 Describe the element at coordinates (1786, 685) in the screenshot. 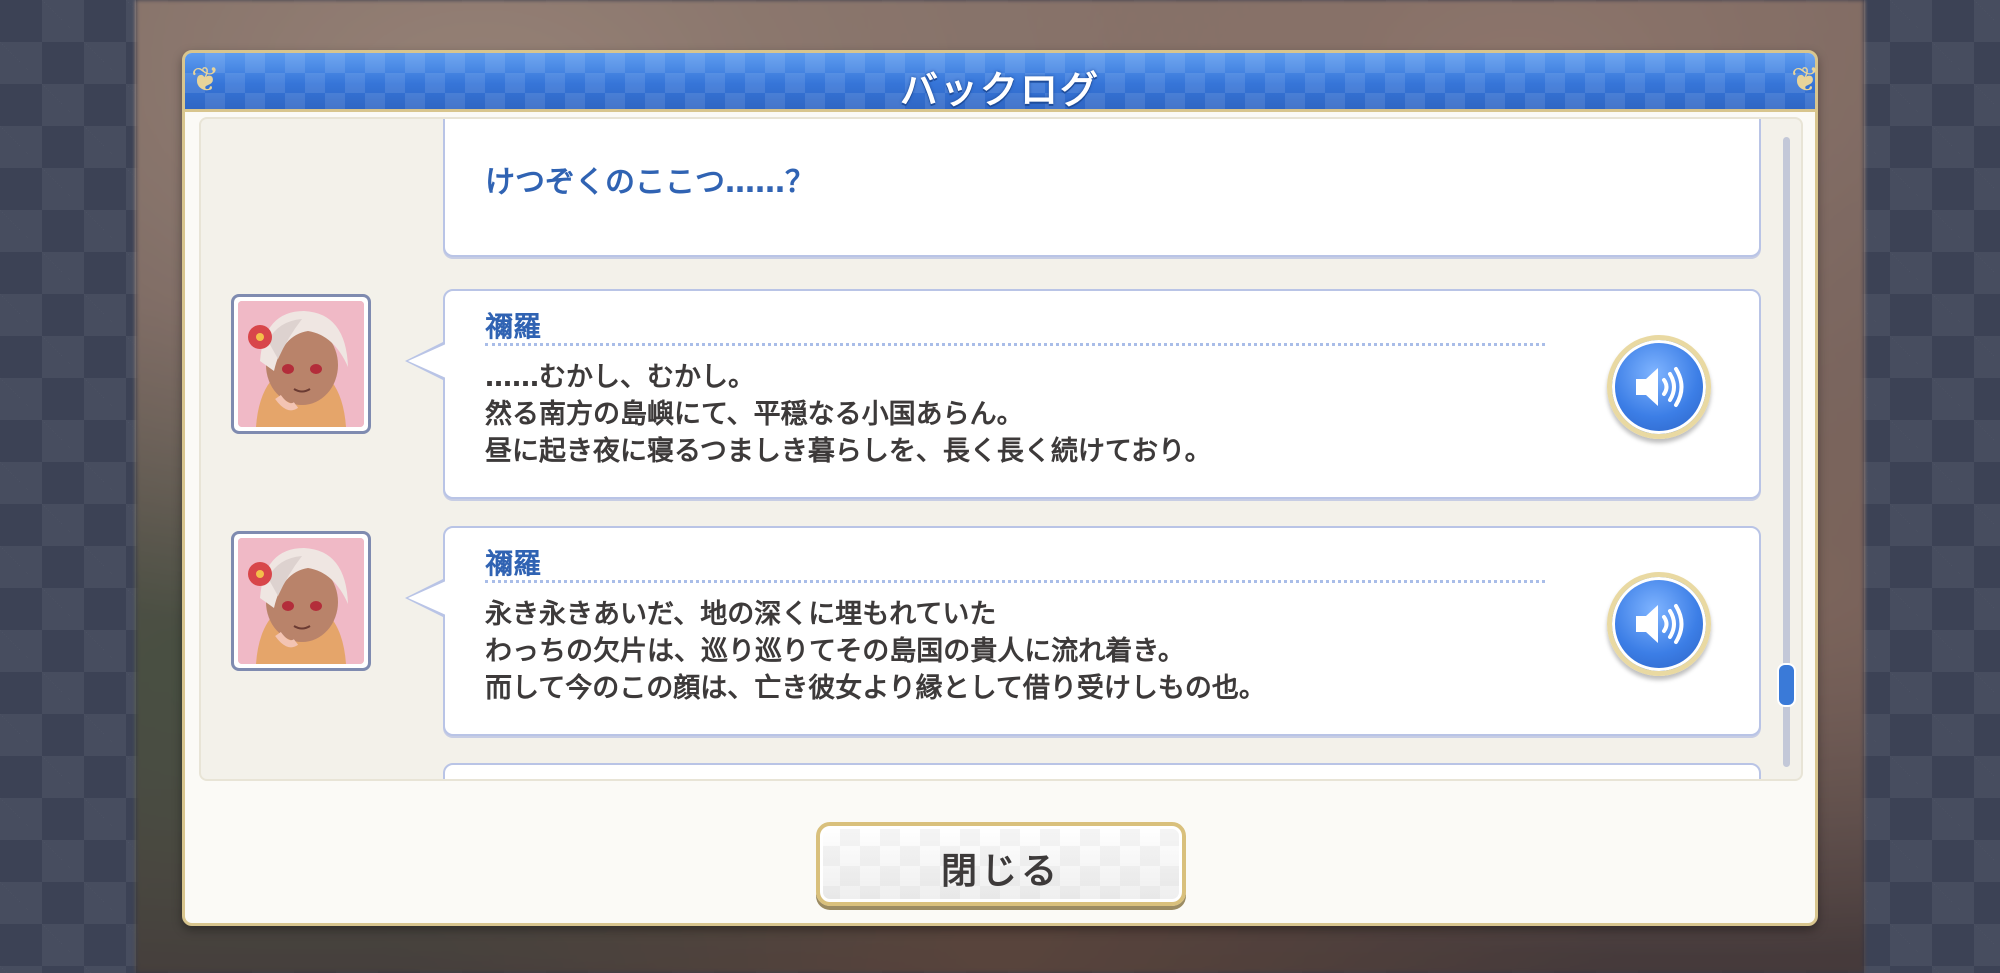

I see `scrollbar-thumb` at that location.